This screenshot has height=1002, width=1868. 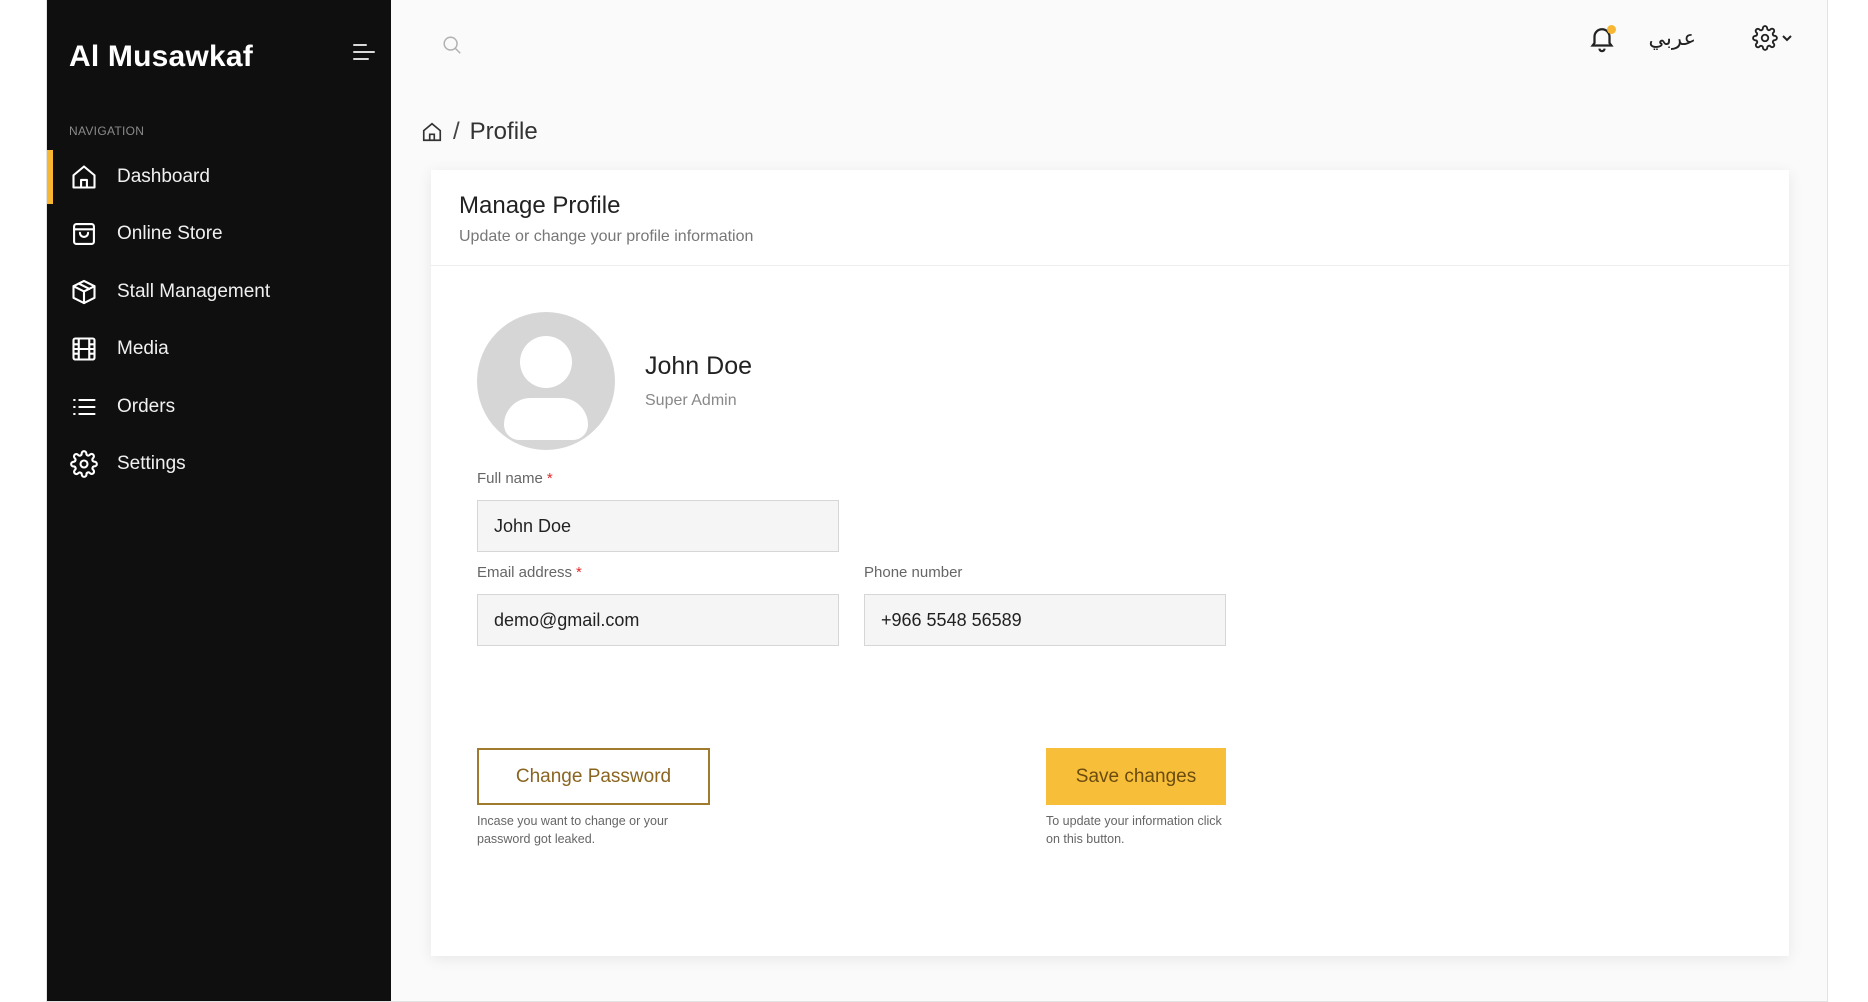 I want to click on sidebar-item-label: Orders, so click(x=146, y=406).